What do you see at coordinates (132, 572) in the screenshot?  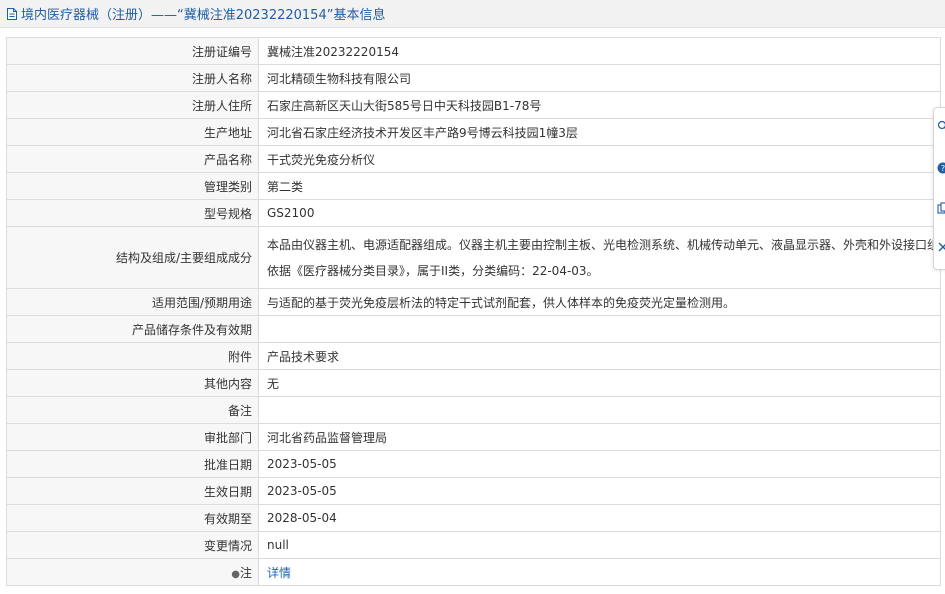 I see `note-label-cell: ●注` at bounding box center [132, 572].